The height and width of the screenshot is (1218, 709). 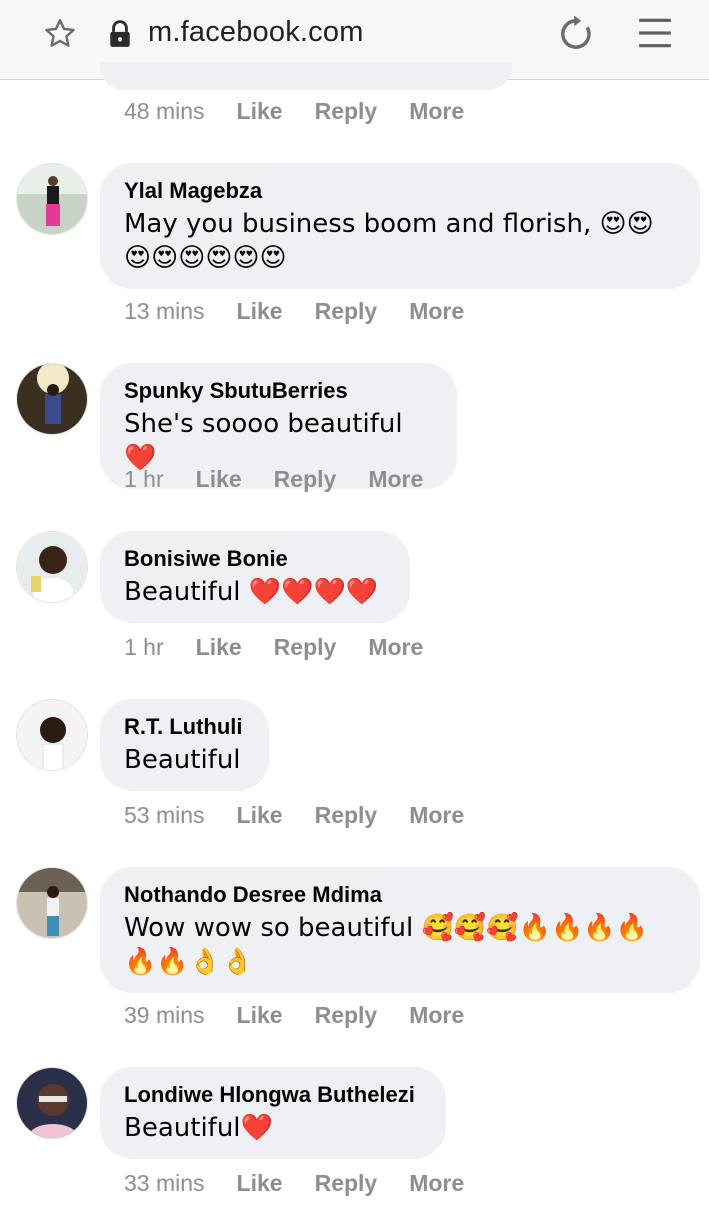 What do you see at coordinates (184, 727) in the screenshot?
I see `commenter-name: R.T. Luthuli` at bounding box center [184, 727].